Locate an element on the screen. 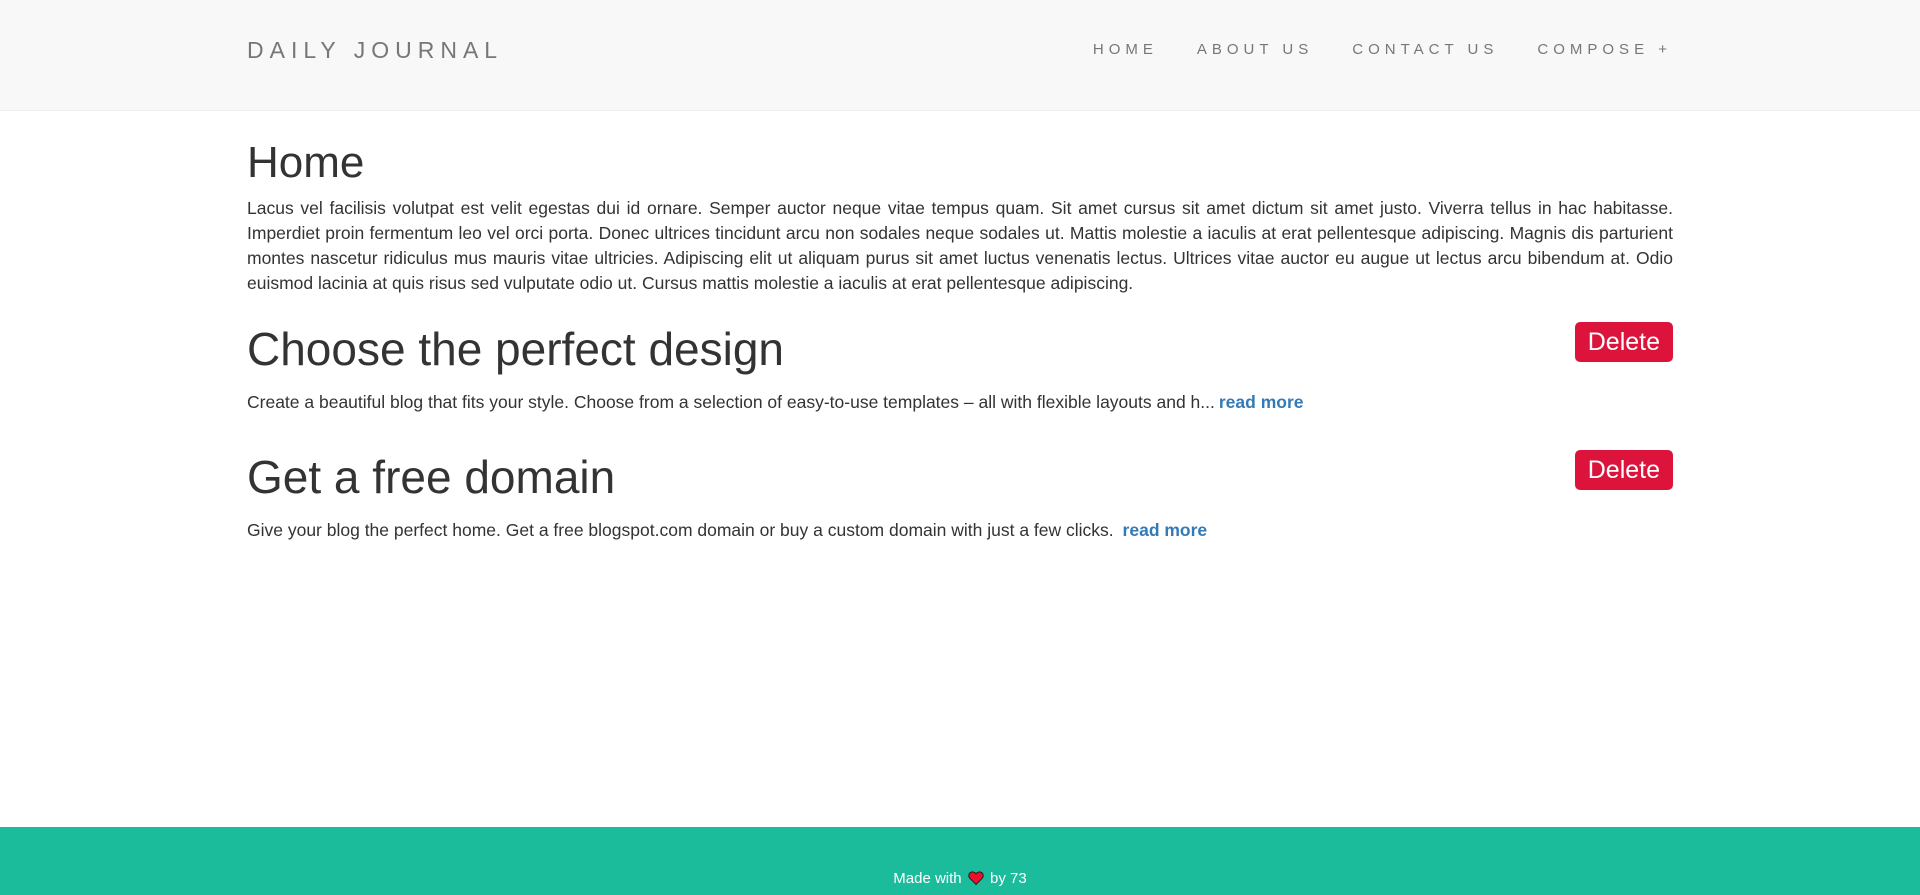 Image resolution: width=1920 pixels, height=895 pixels. nav-item-about: ABOUT US is located at coordinates (1235, 50).